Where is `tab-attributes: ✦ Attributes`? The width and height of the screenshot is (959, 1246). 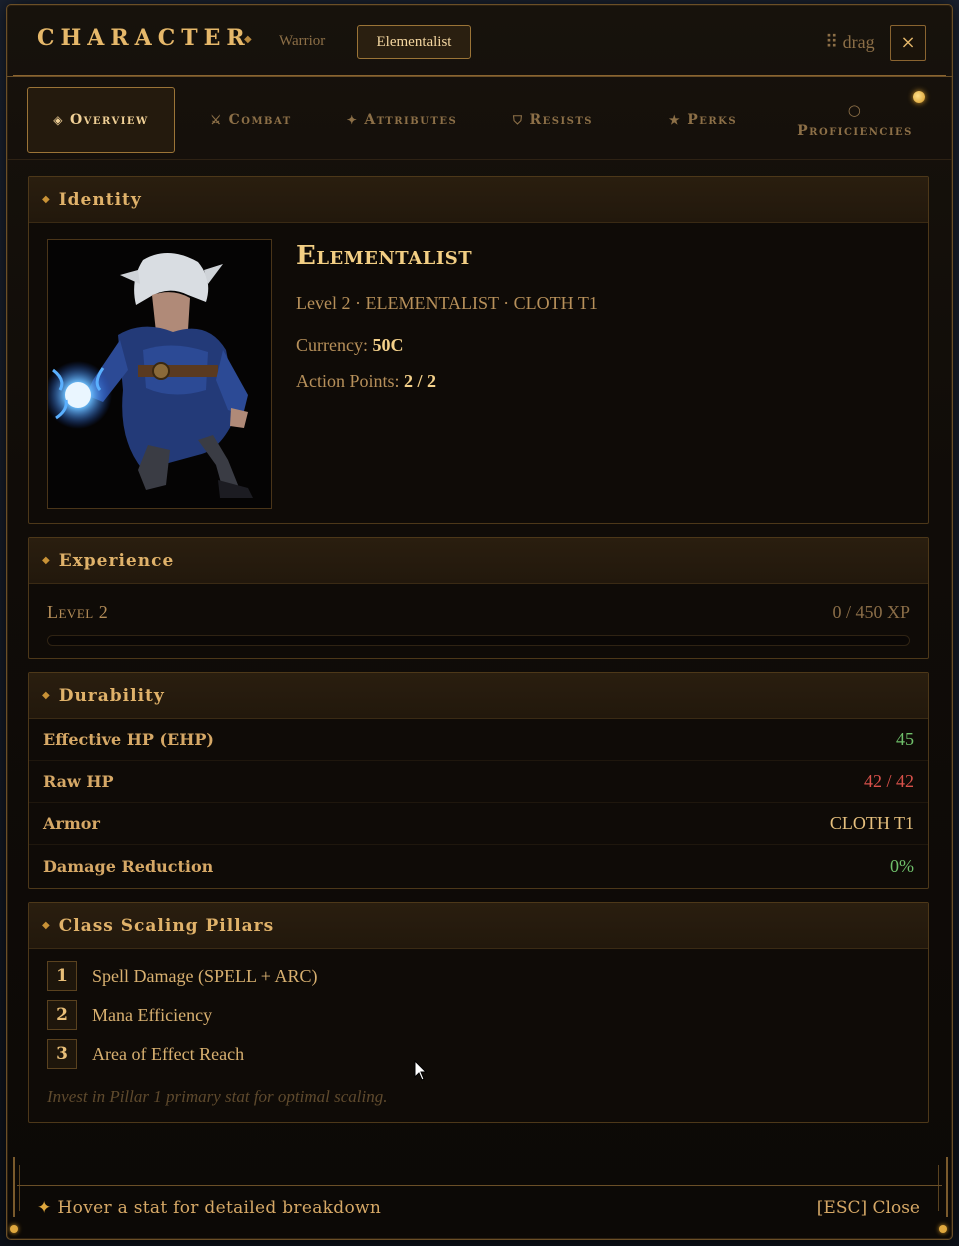 tab-attributes: ✦ Attributes is located at coordinates (402, 120).